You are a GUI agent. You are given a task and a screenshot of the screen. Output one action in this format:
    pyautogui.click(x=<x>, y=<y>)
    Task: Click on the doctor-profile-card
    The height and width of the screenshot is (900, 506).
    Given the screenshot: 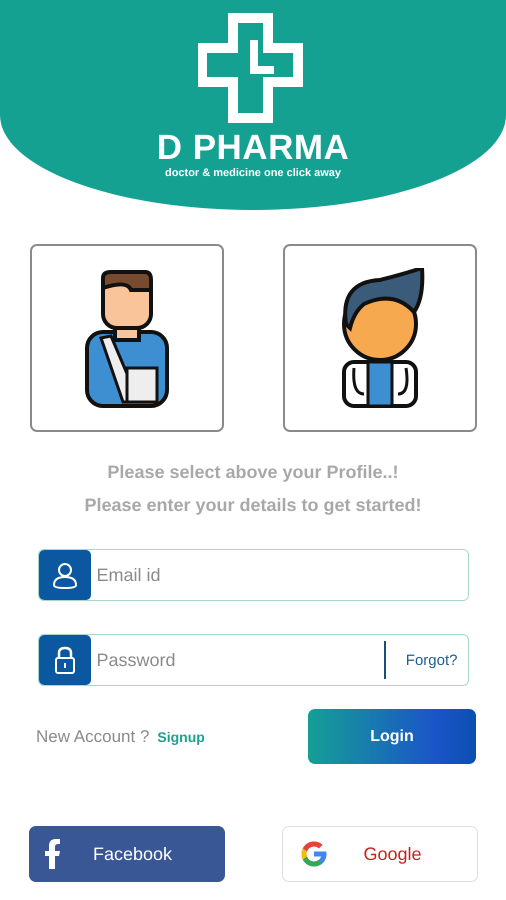 What is the action you would take?
    pyautogui.click(x=379, y=338)
    